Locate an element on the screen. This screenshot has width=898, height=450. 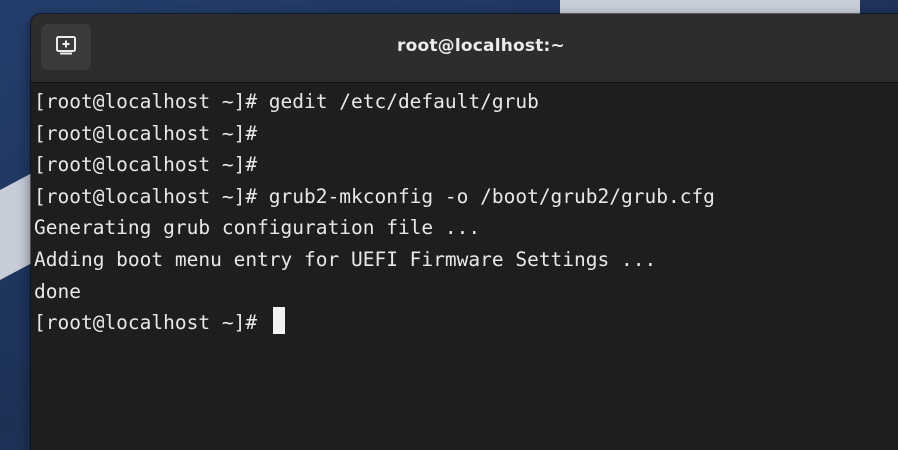
terminal-line: done is located at coordinates (57, 291).